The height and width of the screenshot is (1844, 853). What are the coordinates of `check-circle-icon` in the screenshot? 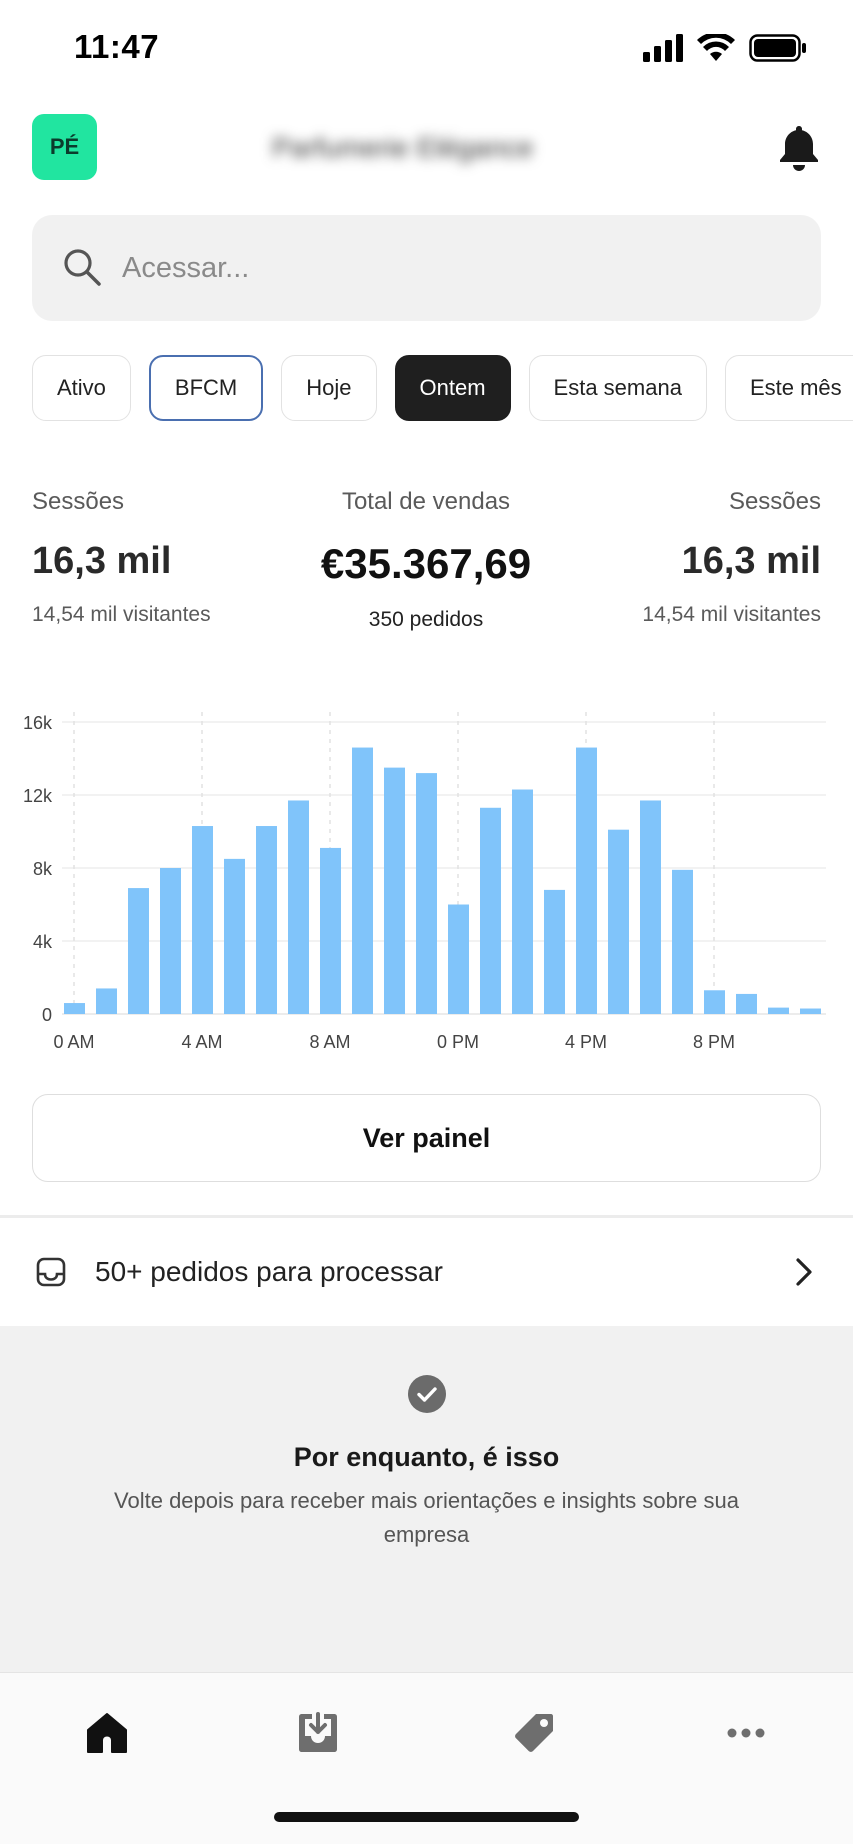 It's located at (427, 1394).